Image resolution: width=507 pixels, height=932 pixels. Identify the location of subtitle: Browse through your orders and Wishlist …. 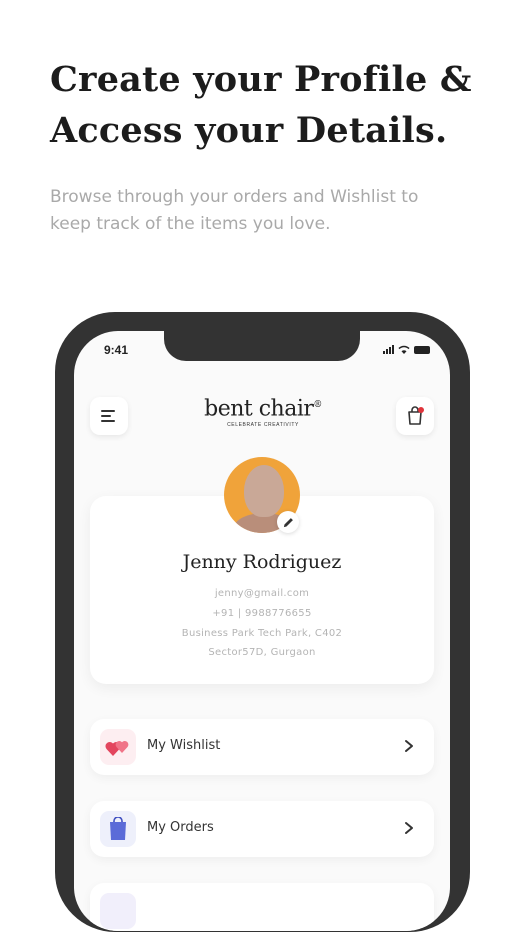
(270, 211).